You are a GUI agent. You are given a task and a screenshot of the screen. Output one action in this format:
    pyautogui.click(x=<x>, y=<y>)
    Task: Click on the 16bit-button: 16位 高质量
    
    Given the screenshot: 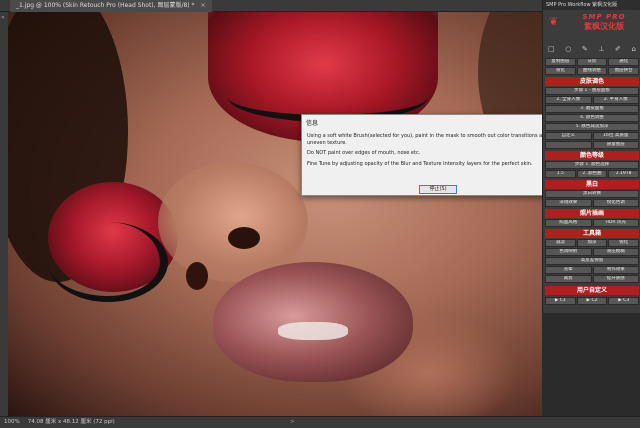 What is the action you would take?
    pyautogui.click(x=615, y=136)
    